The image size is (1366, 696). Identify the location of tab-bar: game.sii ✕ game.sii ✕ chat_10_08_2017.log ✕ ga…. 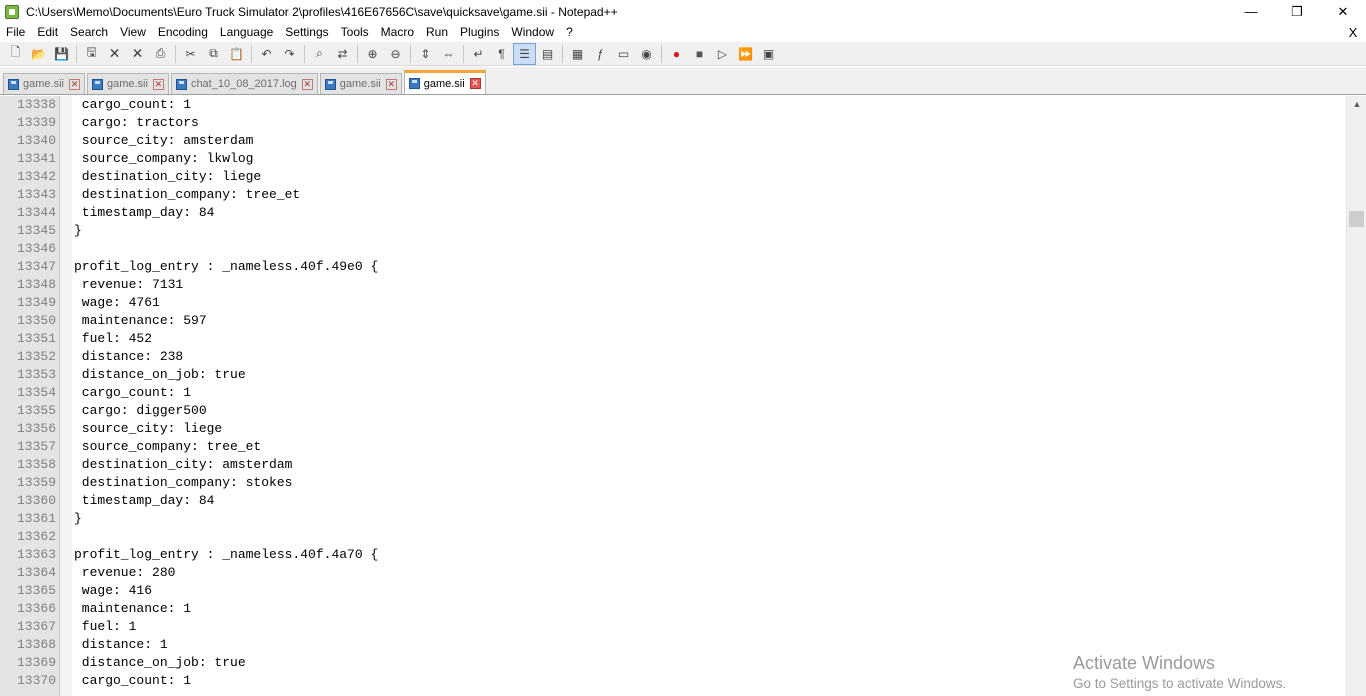
(683, 81).